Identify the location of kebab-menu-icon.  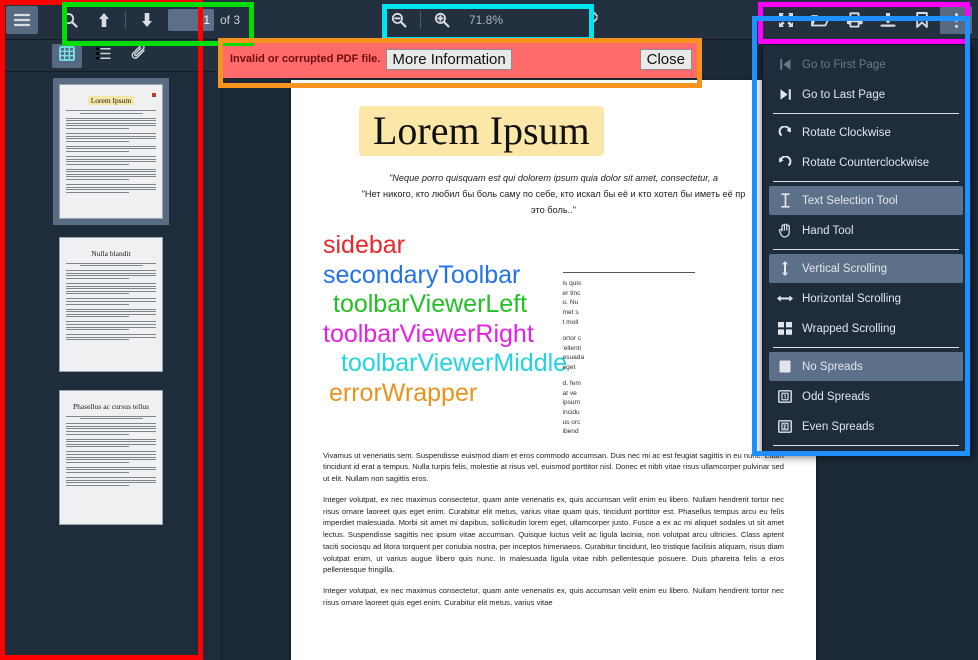
(956, 20).